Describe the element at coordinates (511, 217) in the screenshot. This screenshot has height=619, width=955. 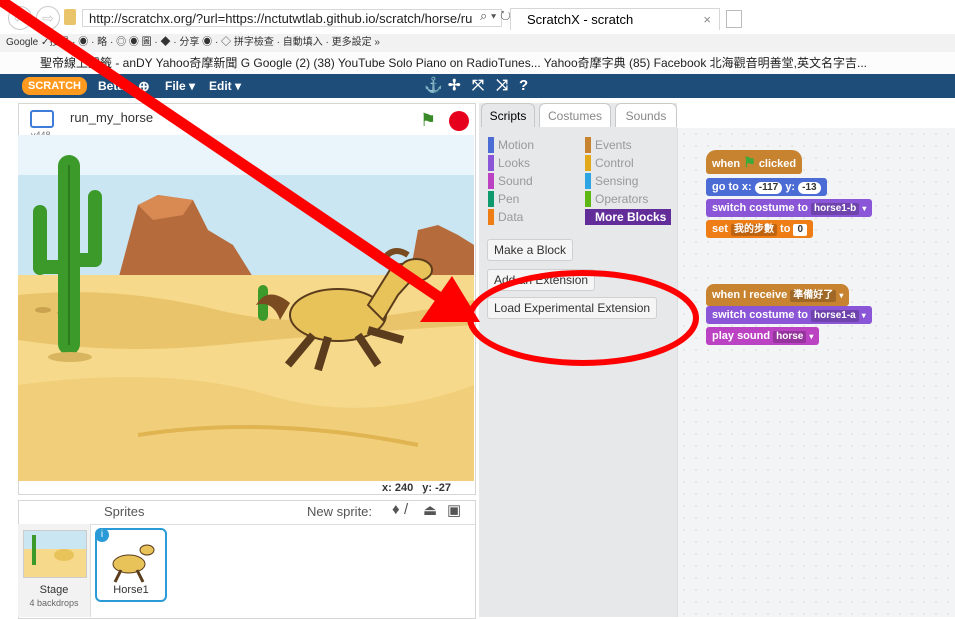
I see `category-data-label: Data` at that location.